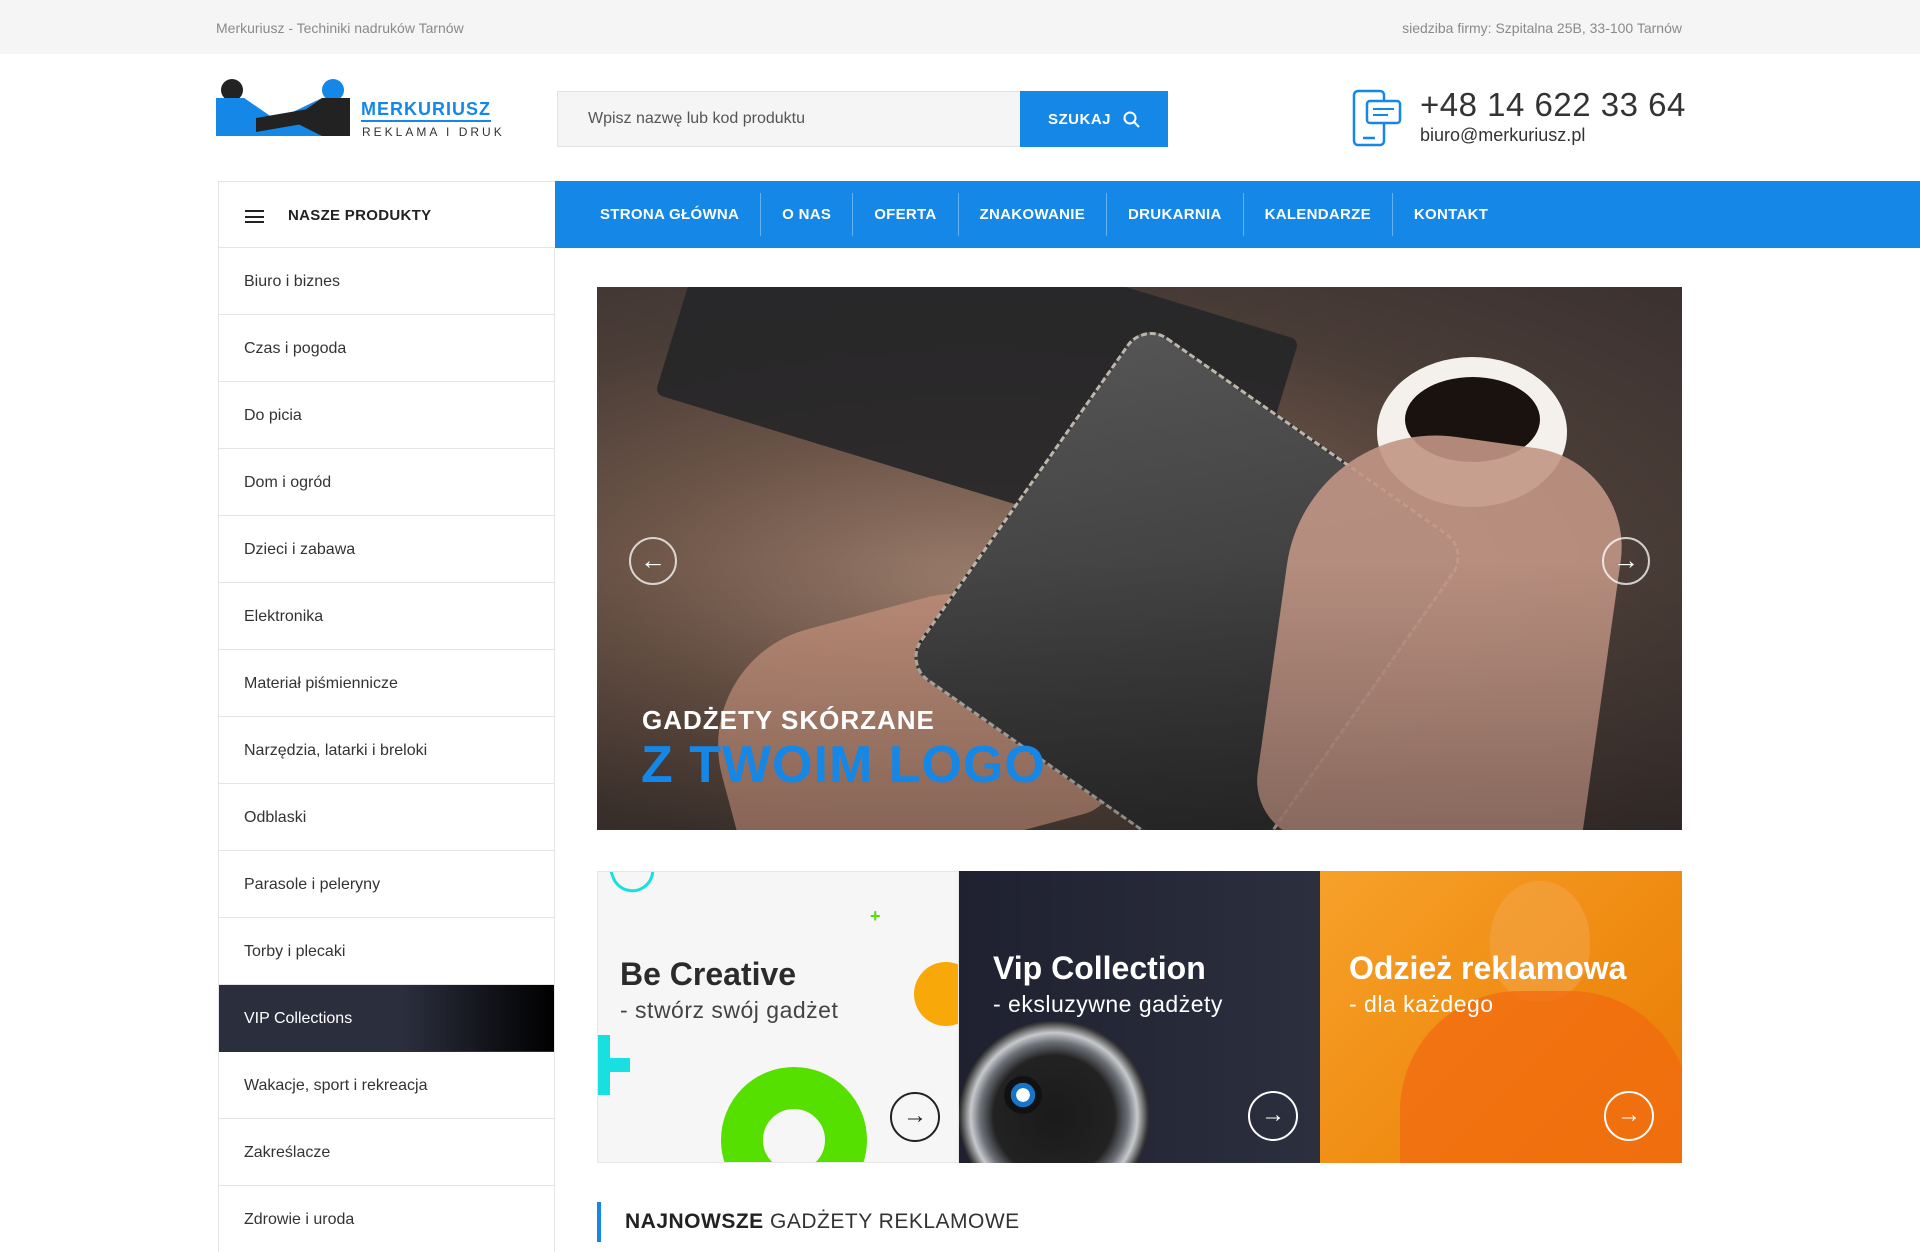 The height and width of the screenshot is (1252, 1920). What do you see at coordinates (1501, 1017) in the screenshot?
I see `promo-tile-clothing: Odzież reklamowa - dla każdego →` at bounding box center [1501, 1017].